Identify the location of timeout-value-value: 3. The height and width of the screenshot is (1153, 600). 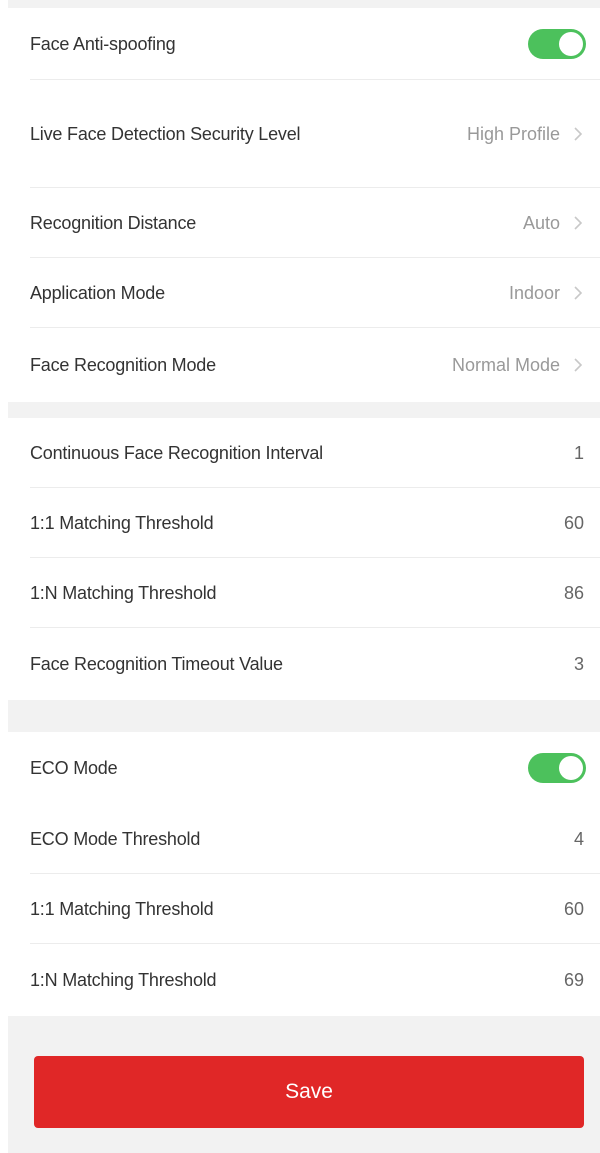
(579, 664).